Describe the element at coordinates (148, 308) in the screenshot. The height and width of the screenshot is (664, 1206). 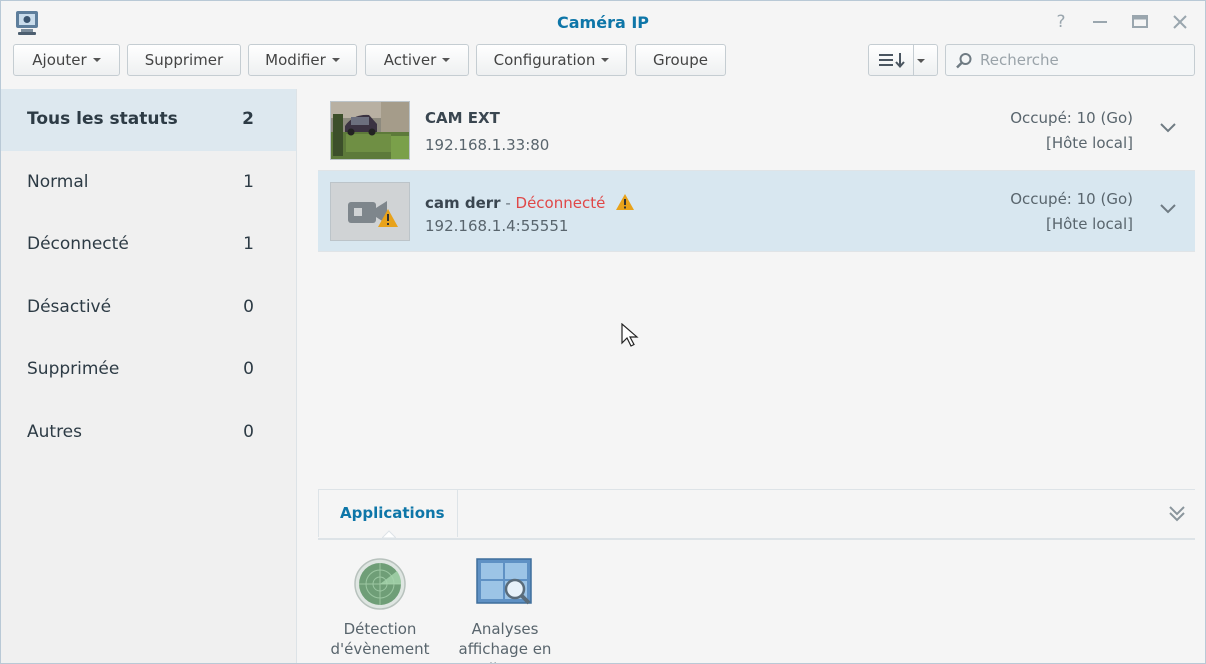
I see `sidebar-item-disabled: Désactivé 0` at that location.